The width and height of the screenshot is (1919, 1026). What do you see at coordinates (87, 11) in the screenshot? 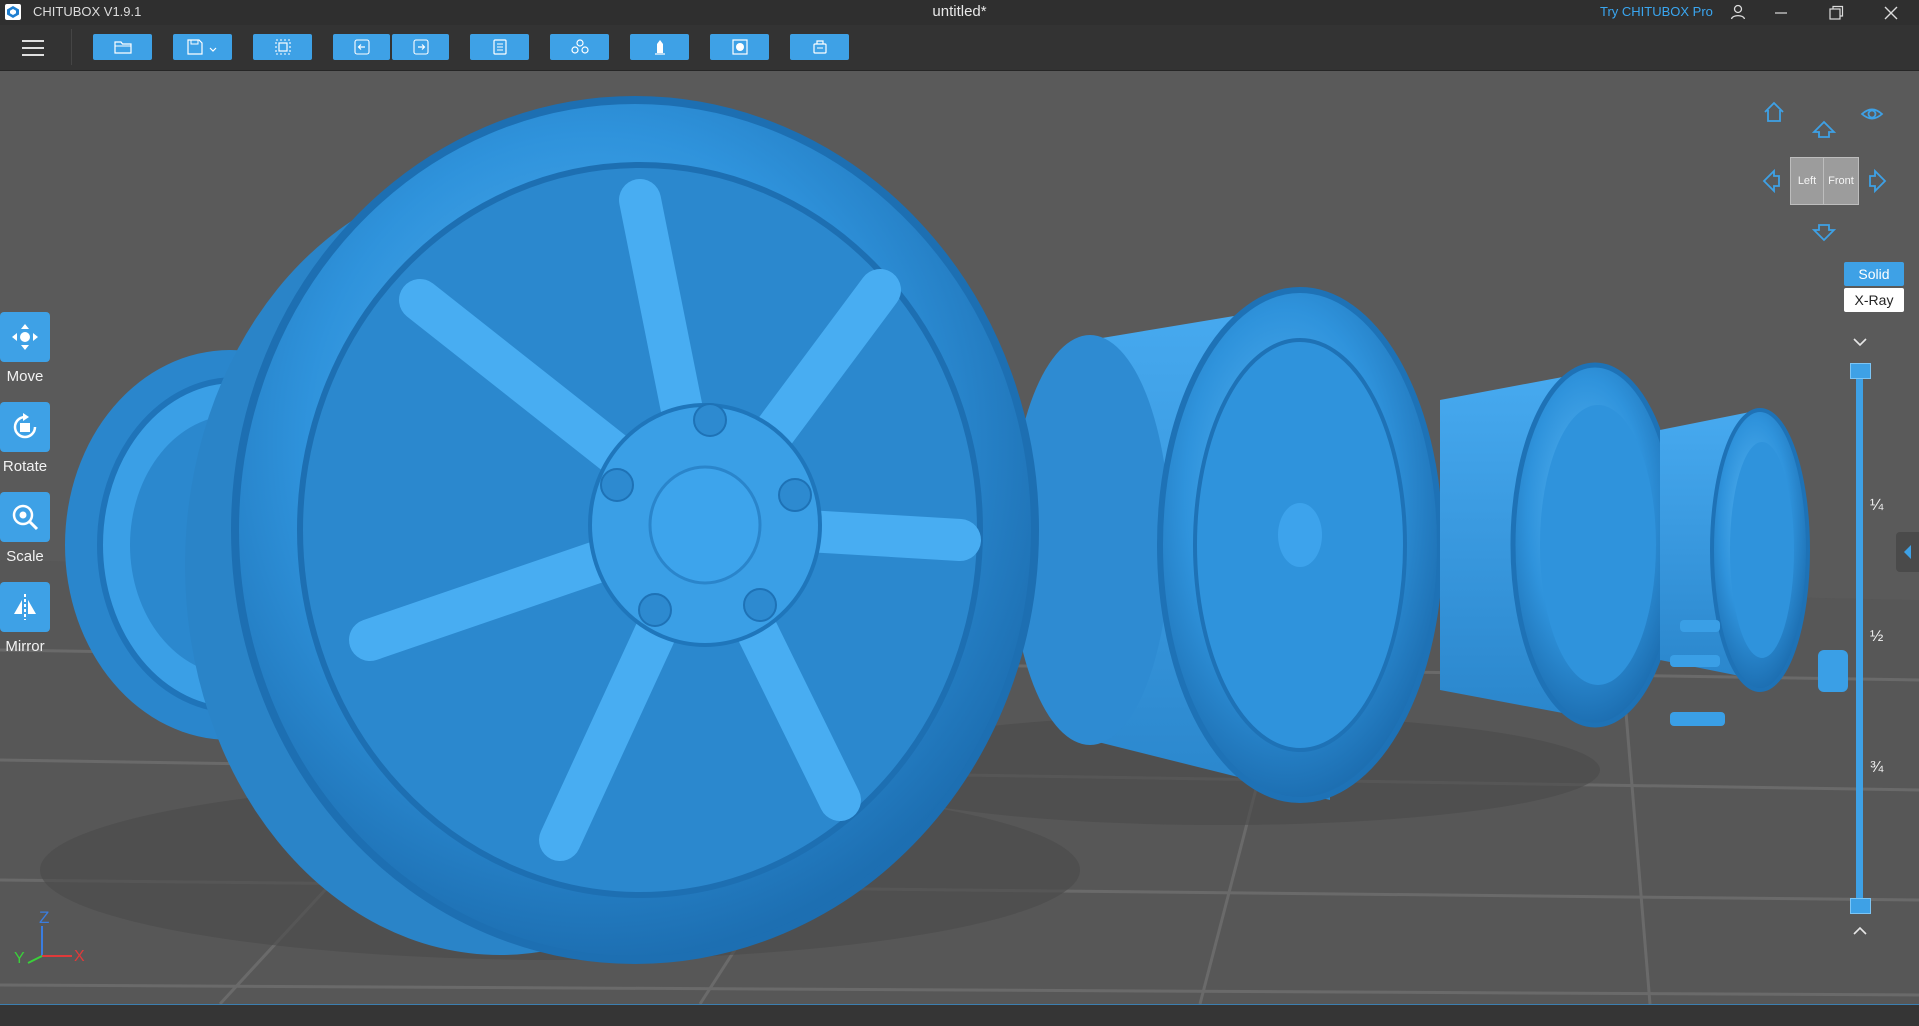
I see `app-name: CHITUBOX V1.9.1` at bounding box center [87, 11].